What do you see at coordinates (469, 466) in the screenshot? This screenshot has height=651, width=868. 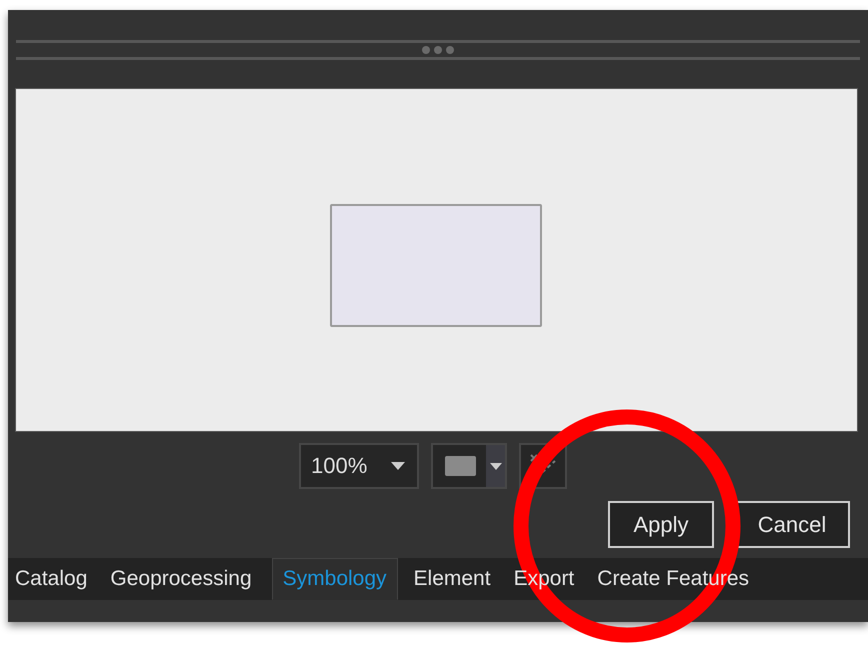 I see `background-color-dropdown` at bounding box center [469, 466].